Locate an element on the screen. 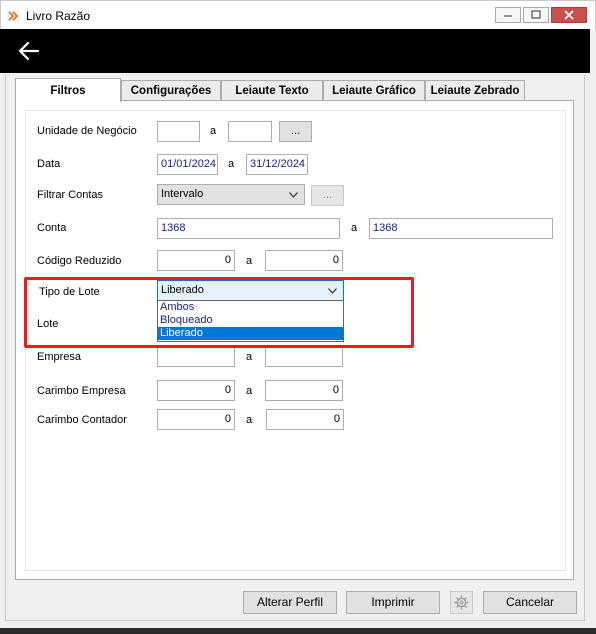 The height and width of the screenshot is (634, 596). tab-leiaute-texto: Leiaute Texto is located at coordinates (272, 90).